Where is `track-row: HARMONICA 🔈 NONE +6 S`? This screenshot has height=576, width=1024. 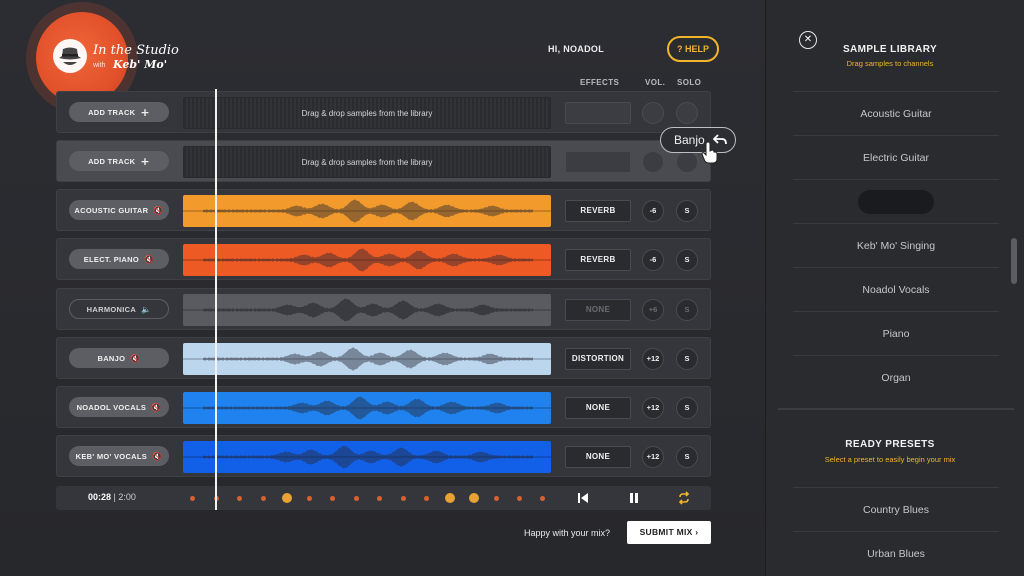 track-row: HARMONICA 🔈 NONE +6 S is located at coordinates (383, 309).